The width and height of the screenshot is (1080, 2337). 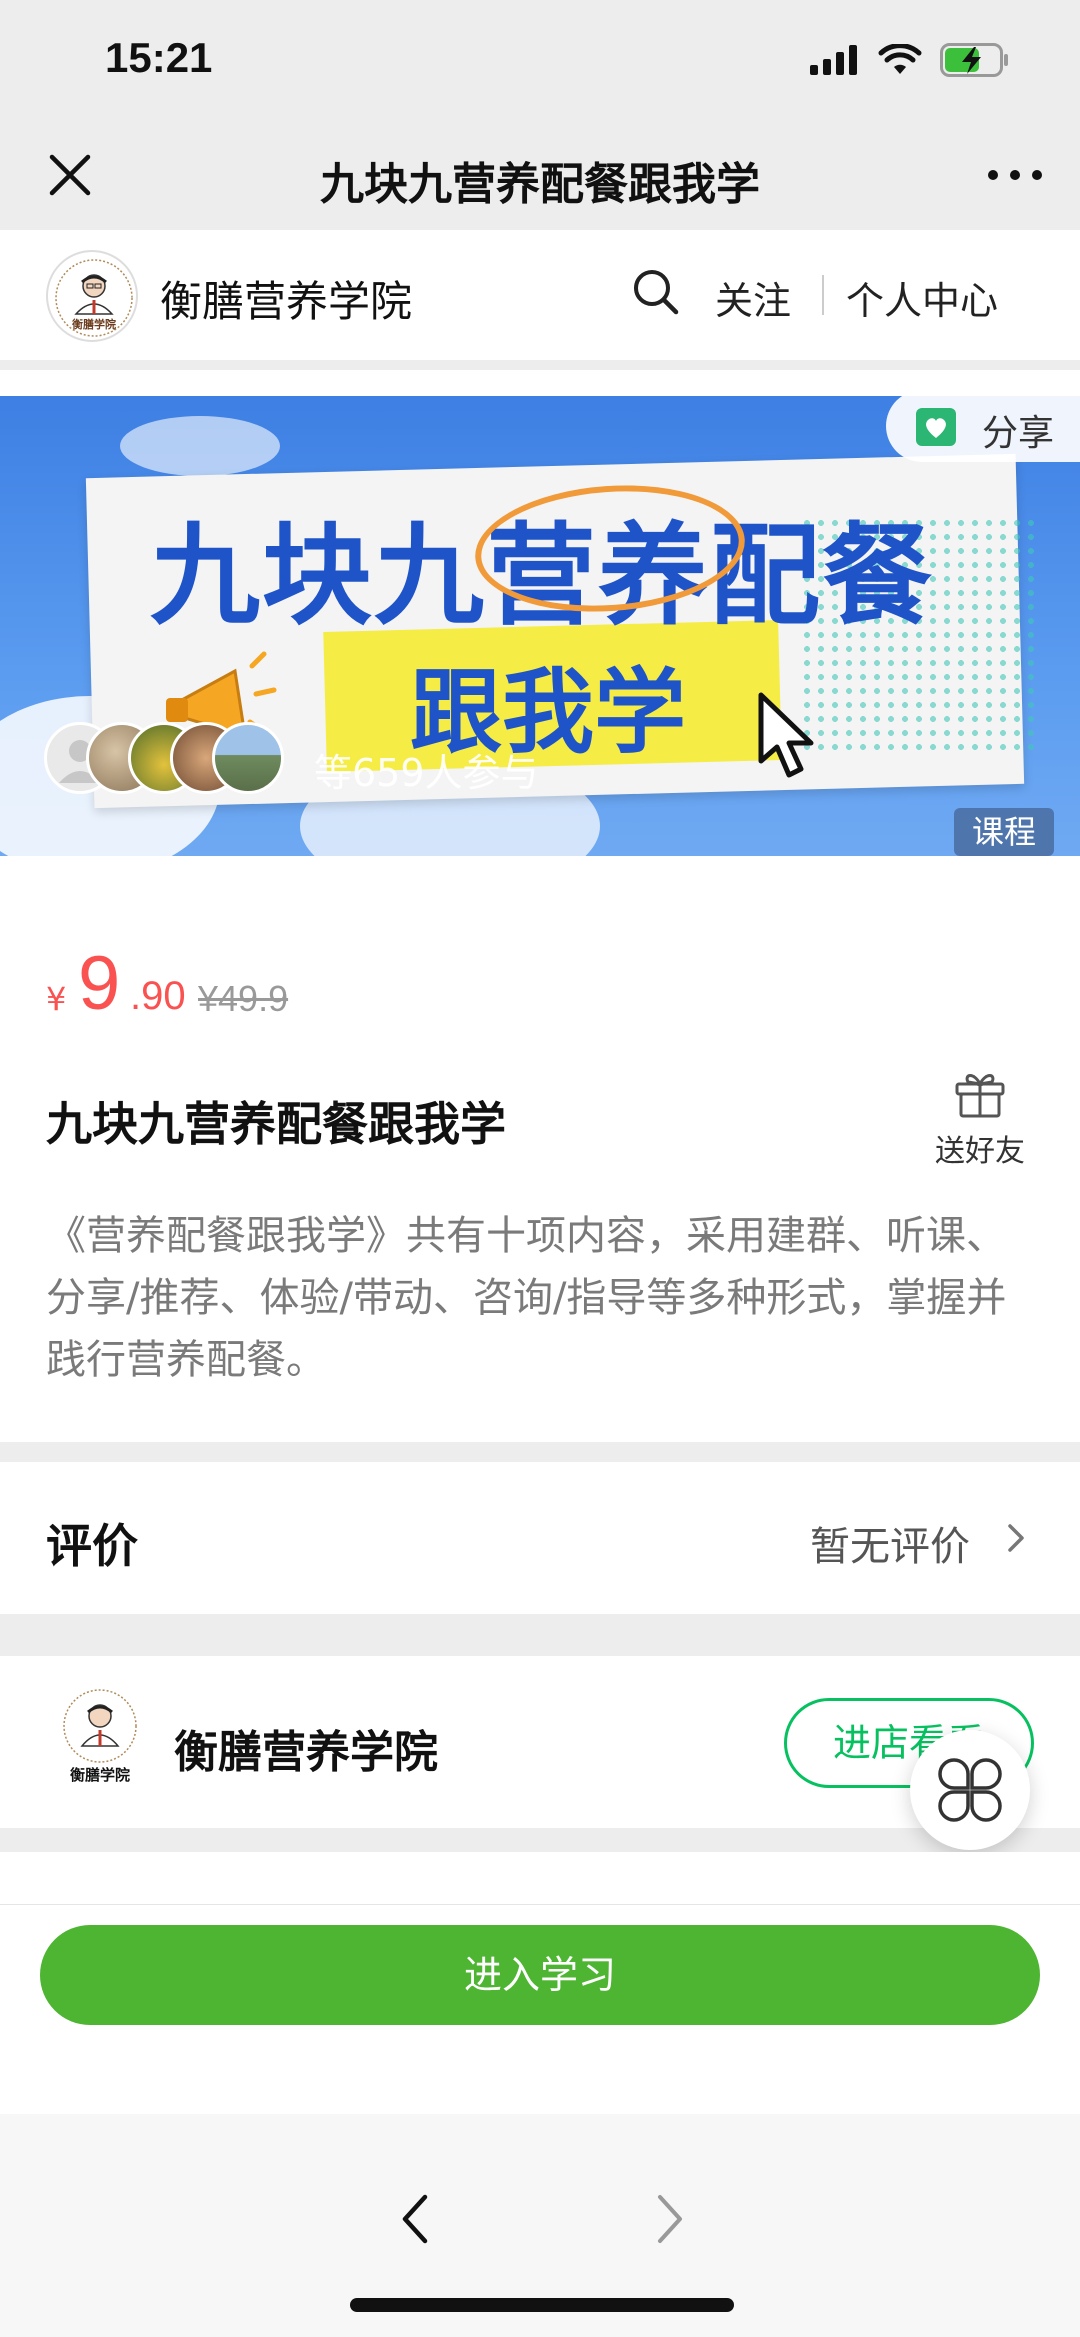 What do you see at coordinates (1016, 1538) in the screenshot?
I see `chevron-right-icon` at bounding box center [1016, 1538].